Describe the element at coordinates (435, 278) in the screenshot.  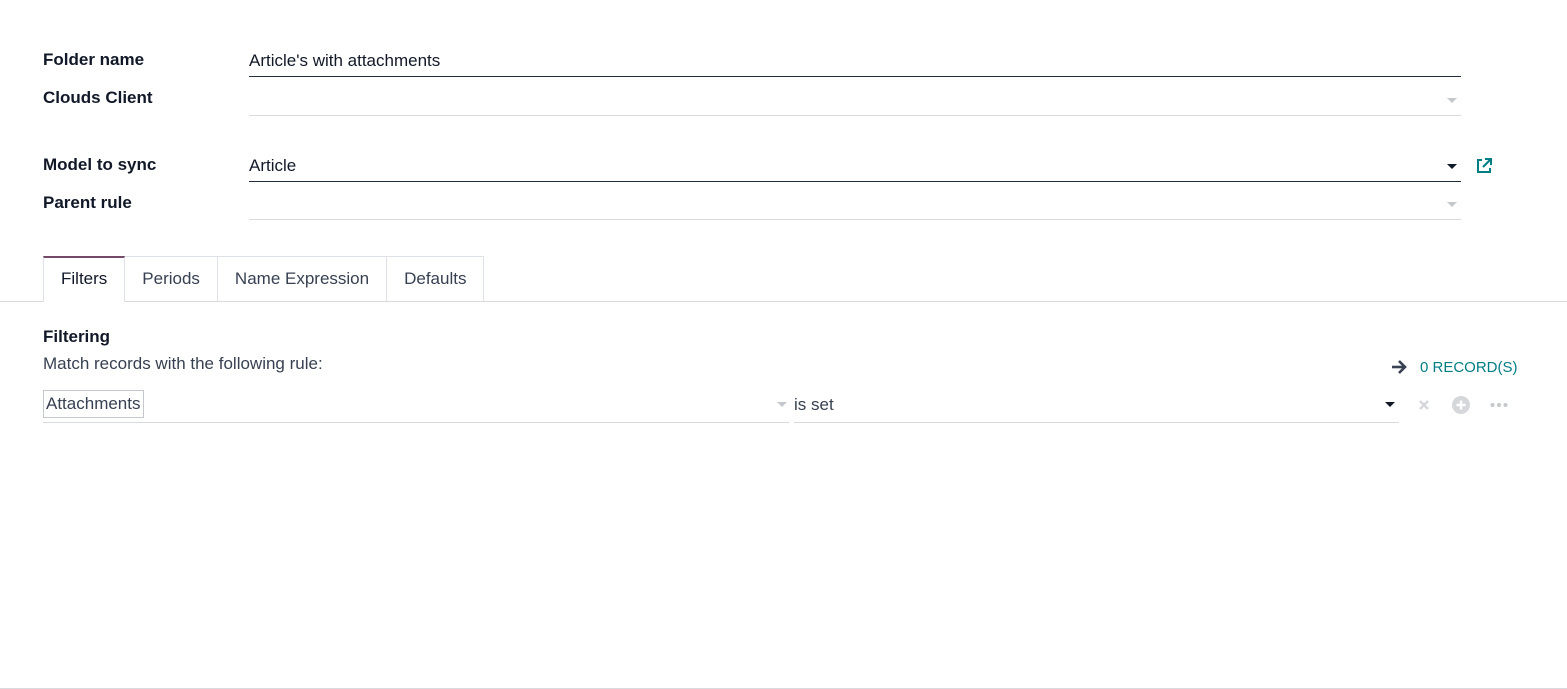
I see `tab-defaults: Defaults` at that location.